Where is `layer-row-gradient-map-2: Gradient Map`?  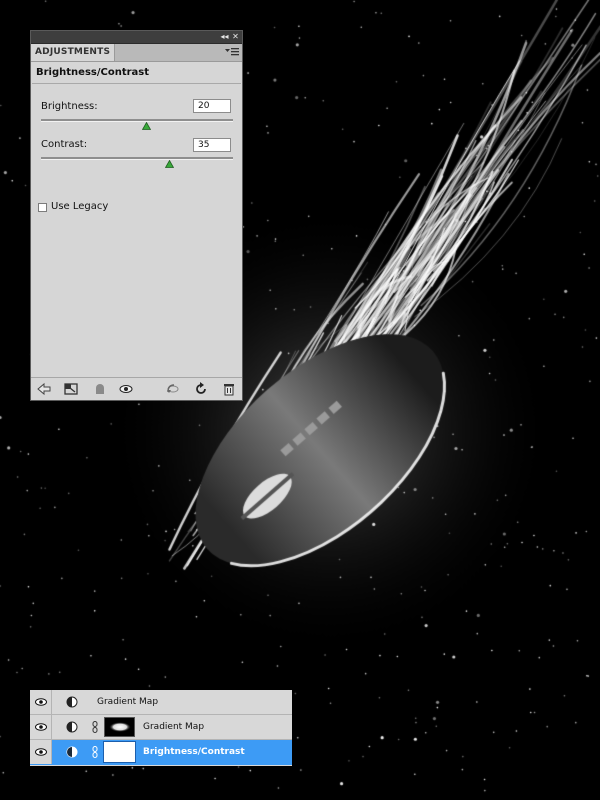 layer-row-gradient-map-2: Gradient Map is located at coordinates (161, 727).